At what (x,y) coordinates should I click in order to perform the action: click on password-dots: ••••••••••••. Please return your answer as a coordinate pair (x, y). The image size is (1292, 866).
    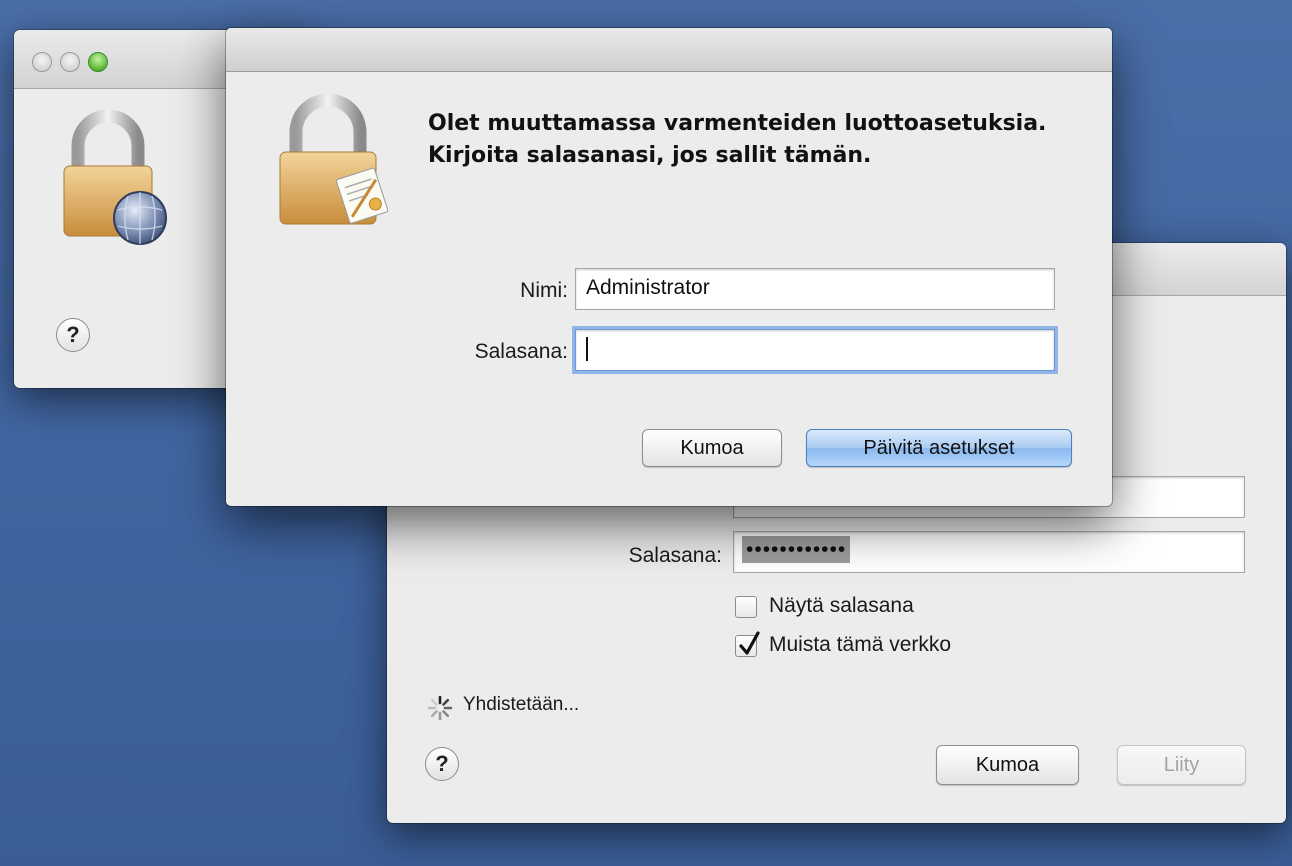
    Looking at the image, I should click on (796, 549).